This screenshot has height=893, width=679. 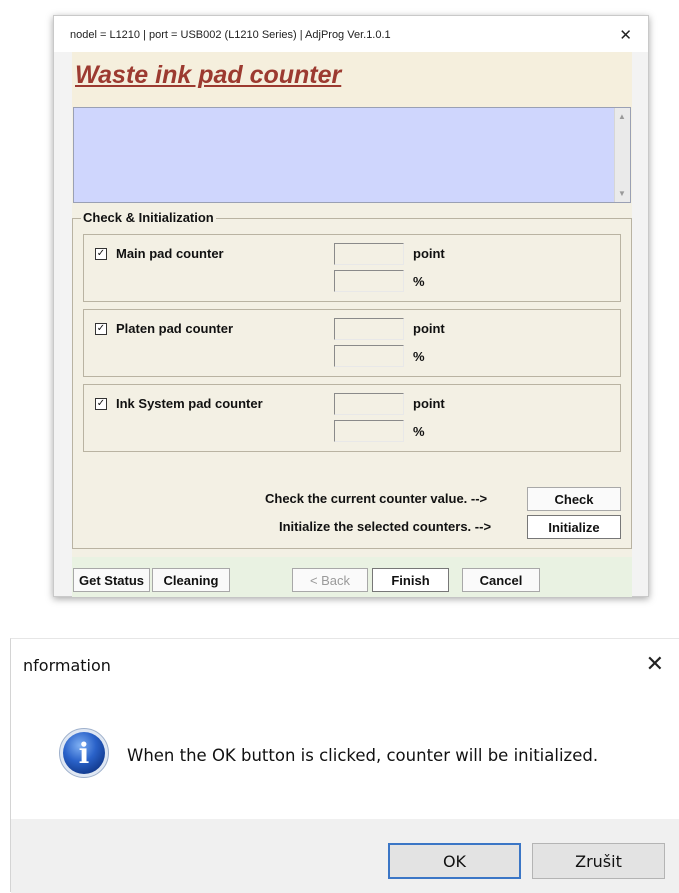 I want to click on ink-system-pad-percent-unit: %, so click(x=419, y=431).